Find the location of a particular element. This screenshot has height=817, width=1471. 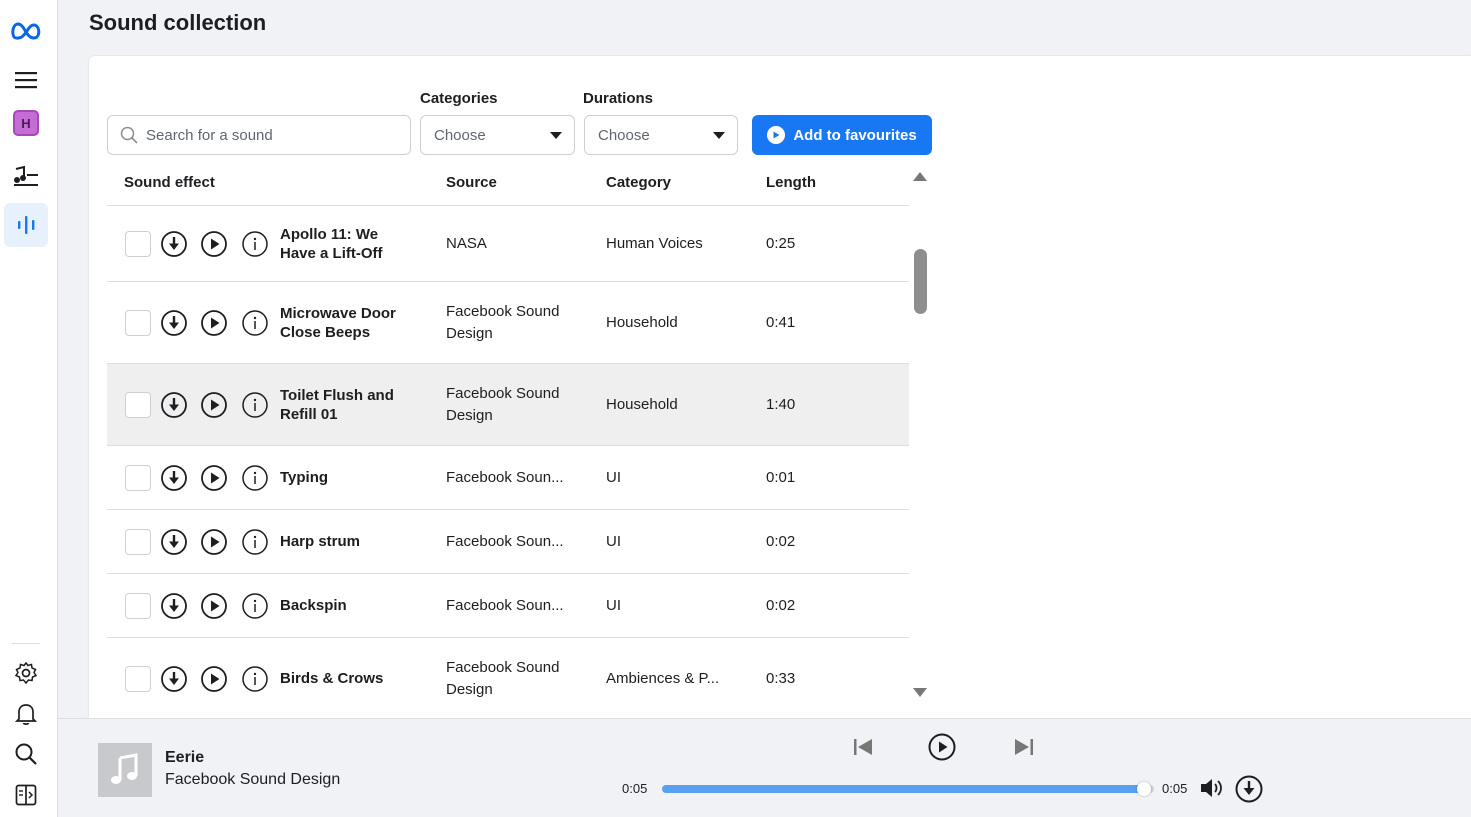

music-library-icon is located at coordinates (26, 176).